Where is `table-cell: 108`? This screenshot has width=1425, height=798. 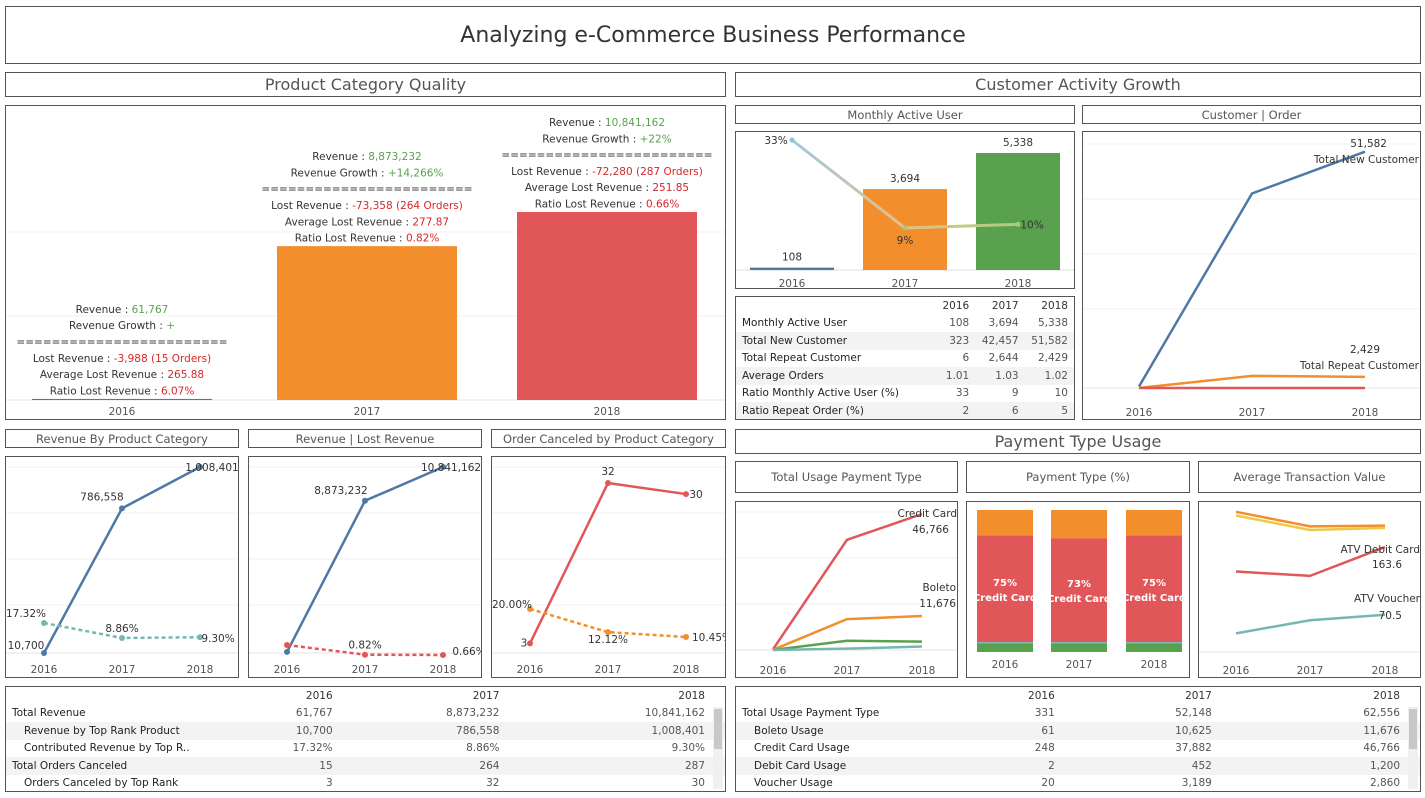 table-cell: 108 is located at coordinates (959, 323).